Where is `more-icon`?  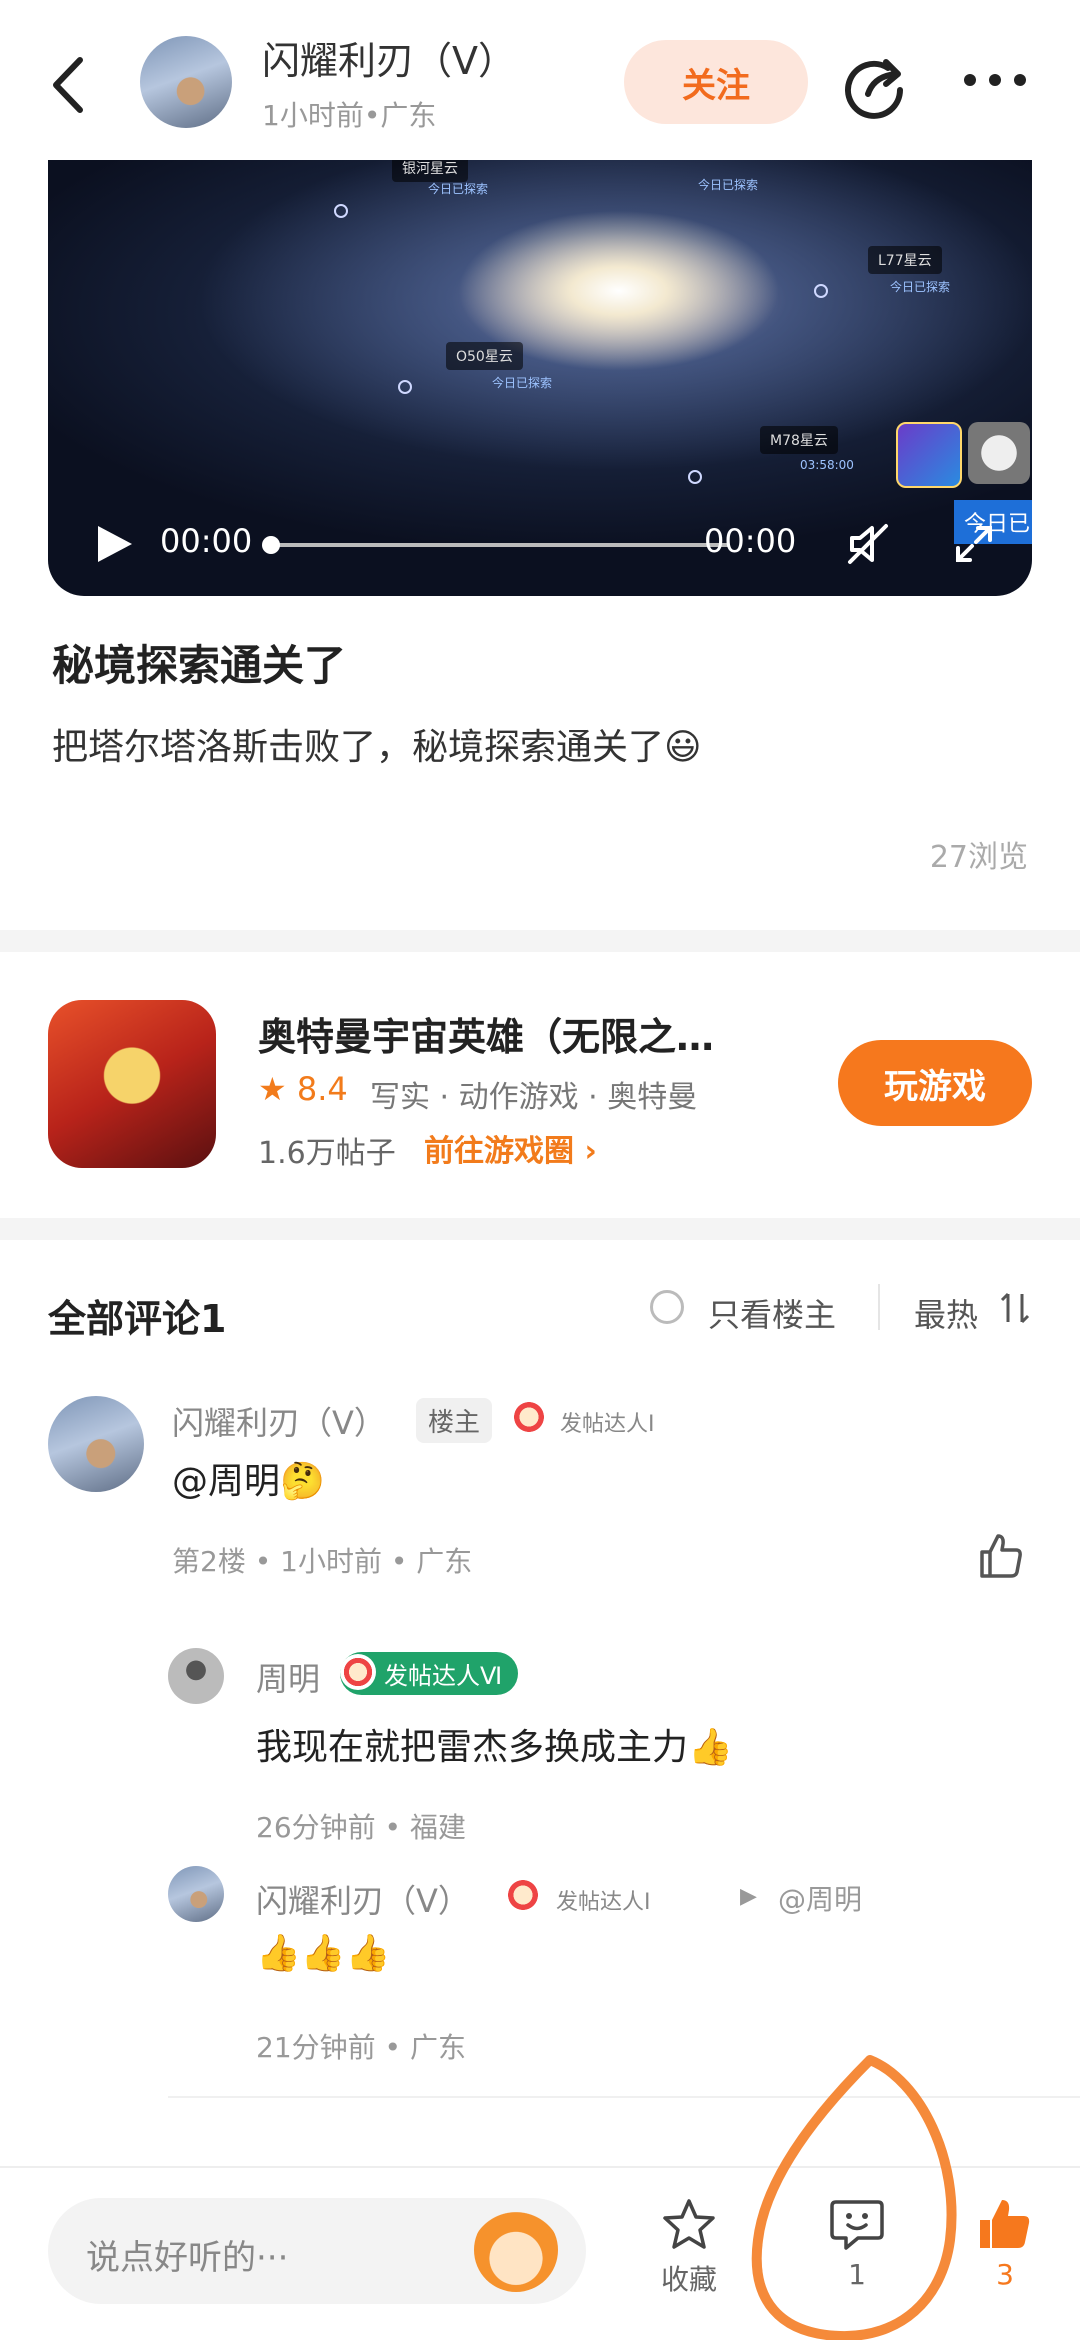
more-icon is located at coordinates (995, 80).